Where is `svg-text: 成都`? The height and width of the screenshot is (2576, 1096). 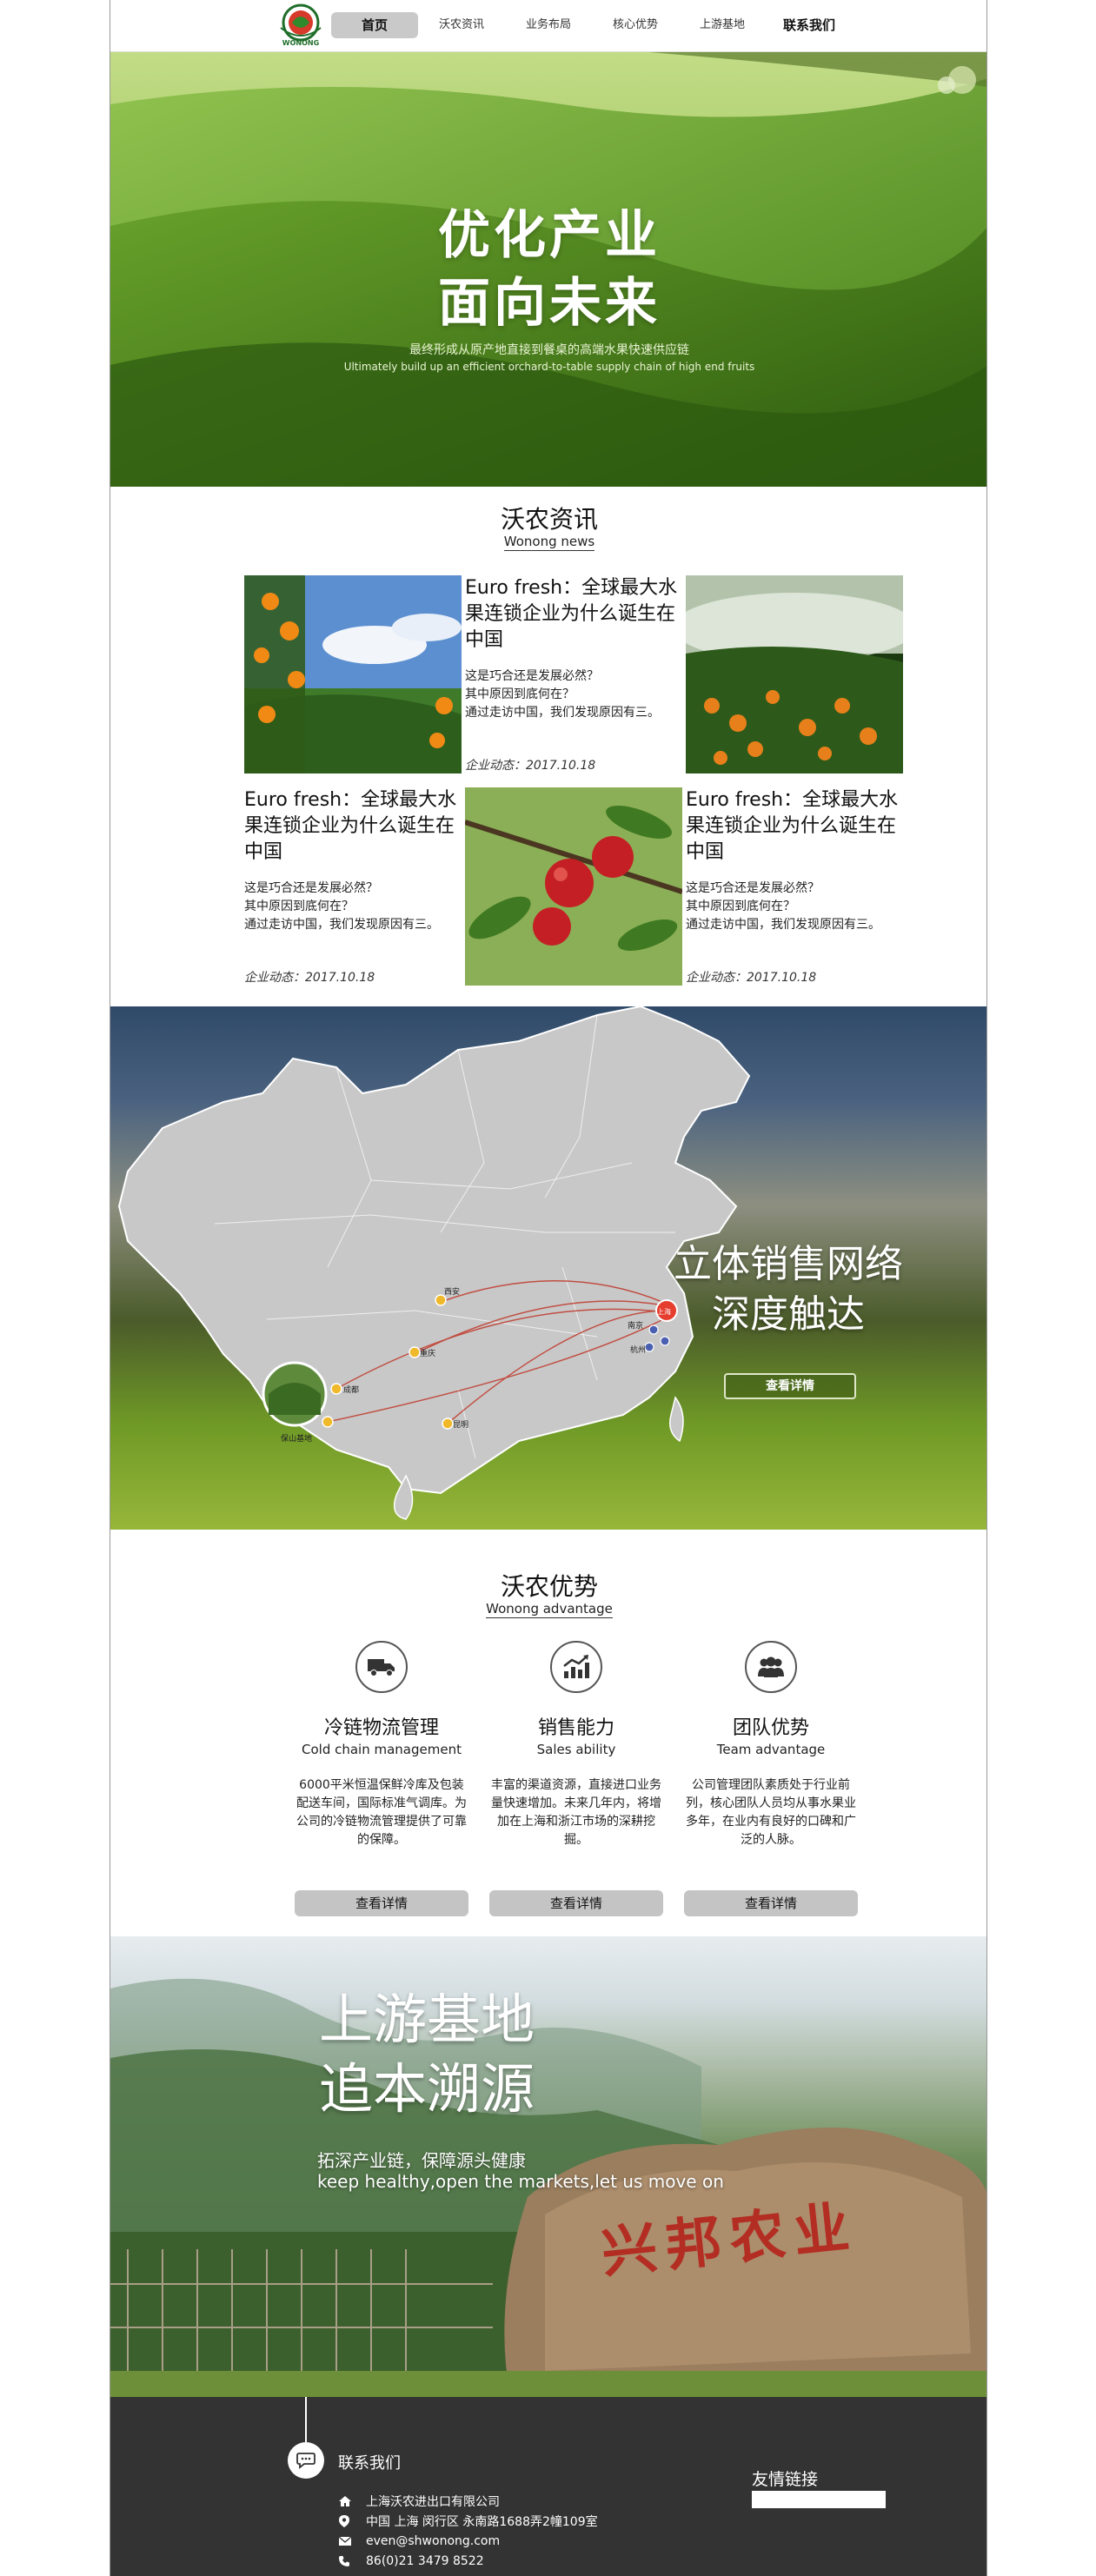
svg-text: 成都 is located at coordinates (351, 1389).